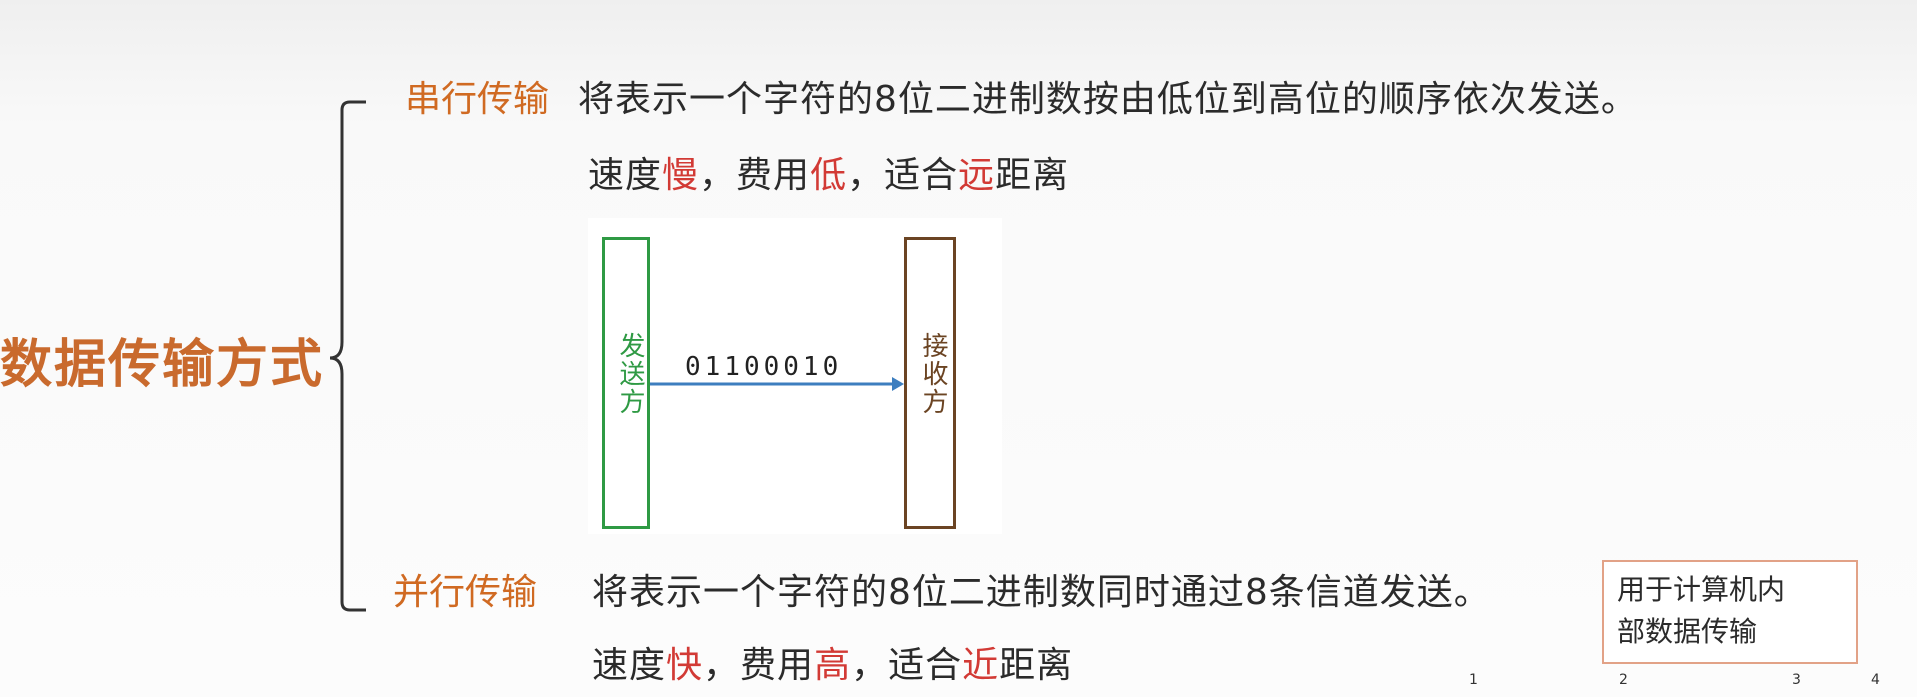  I want to click on trait-value: 高, so click(833, 665).